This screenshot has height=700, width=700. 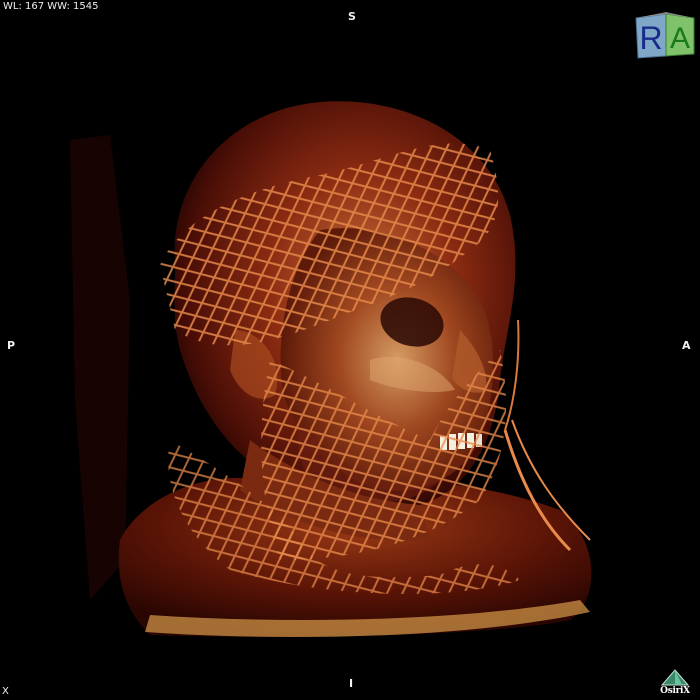 I want to click on orientation-label-posterior: P, so click(x=11, y=345).